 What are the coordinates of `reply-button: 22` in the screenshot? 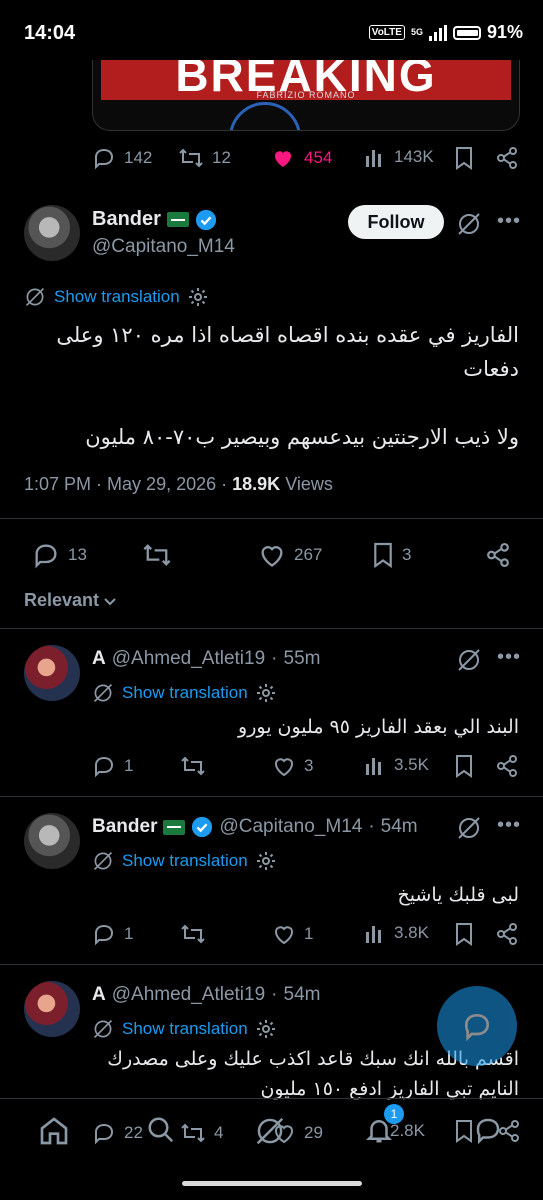 It's located at (117, 1133).